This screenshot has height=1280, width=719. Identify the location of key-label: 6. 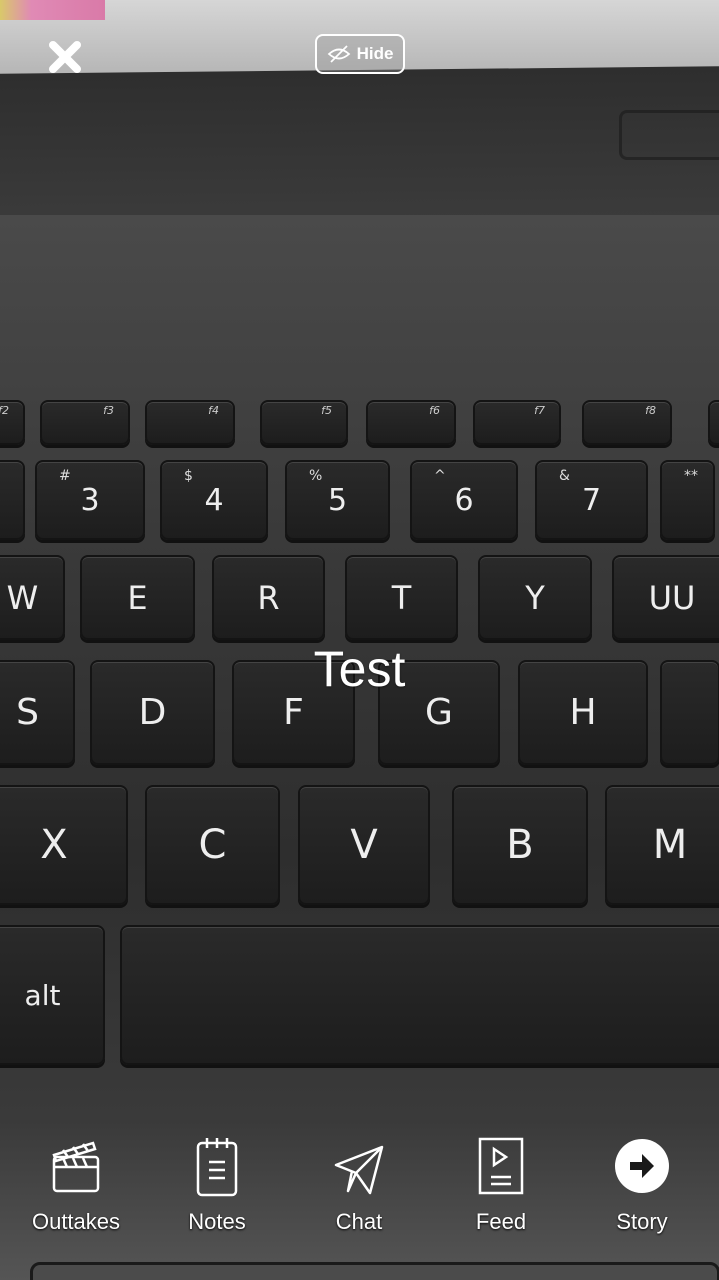
(464, 500).